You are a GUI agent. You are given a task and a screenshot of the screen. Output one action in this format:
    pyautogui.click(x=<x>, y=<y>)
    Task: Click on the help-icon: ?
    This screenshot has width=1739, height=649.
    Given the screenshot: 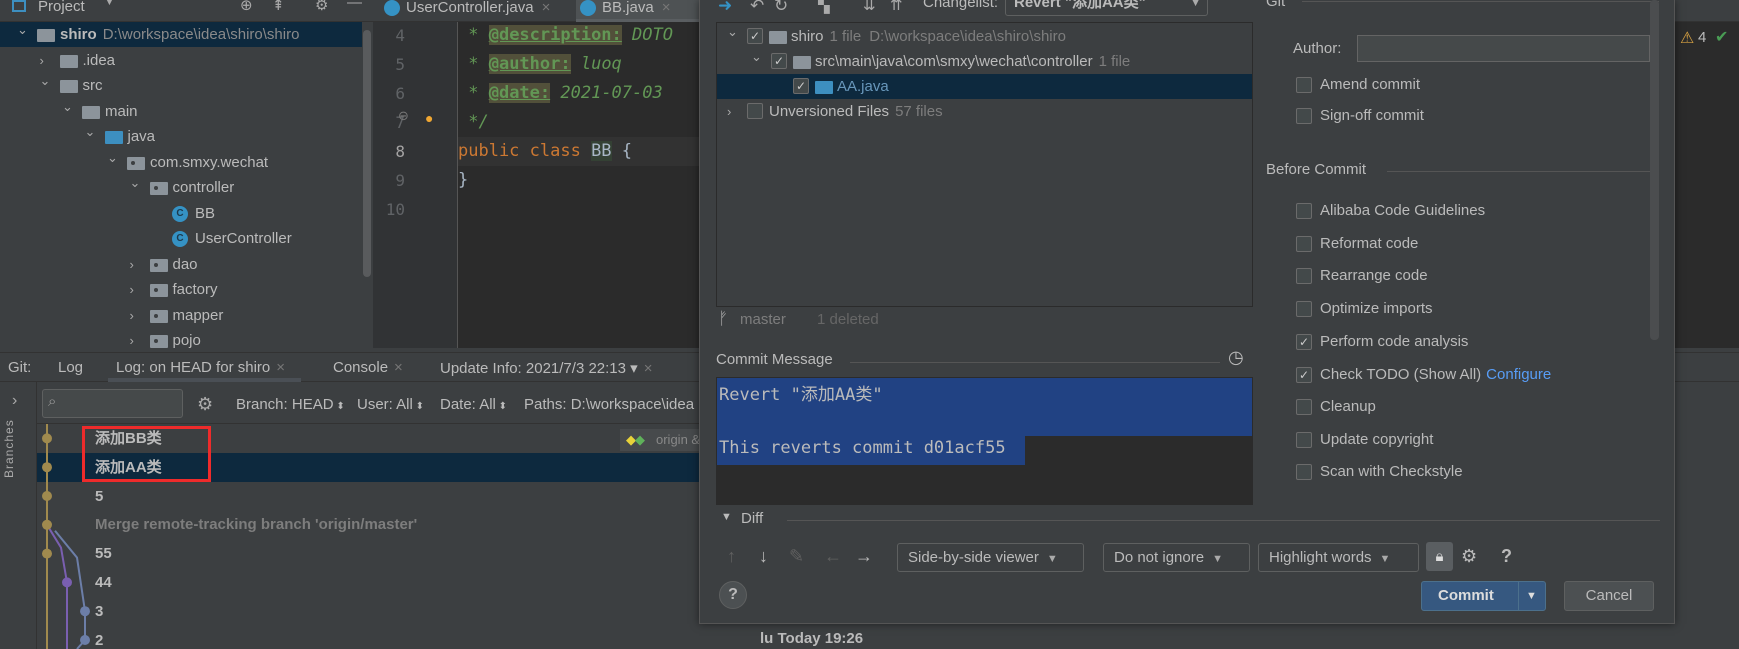 What is the action you would take?
    pyautogui.click(x=1506, y=556)
    